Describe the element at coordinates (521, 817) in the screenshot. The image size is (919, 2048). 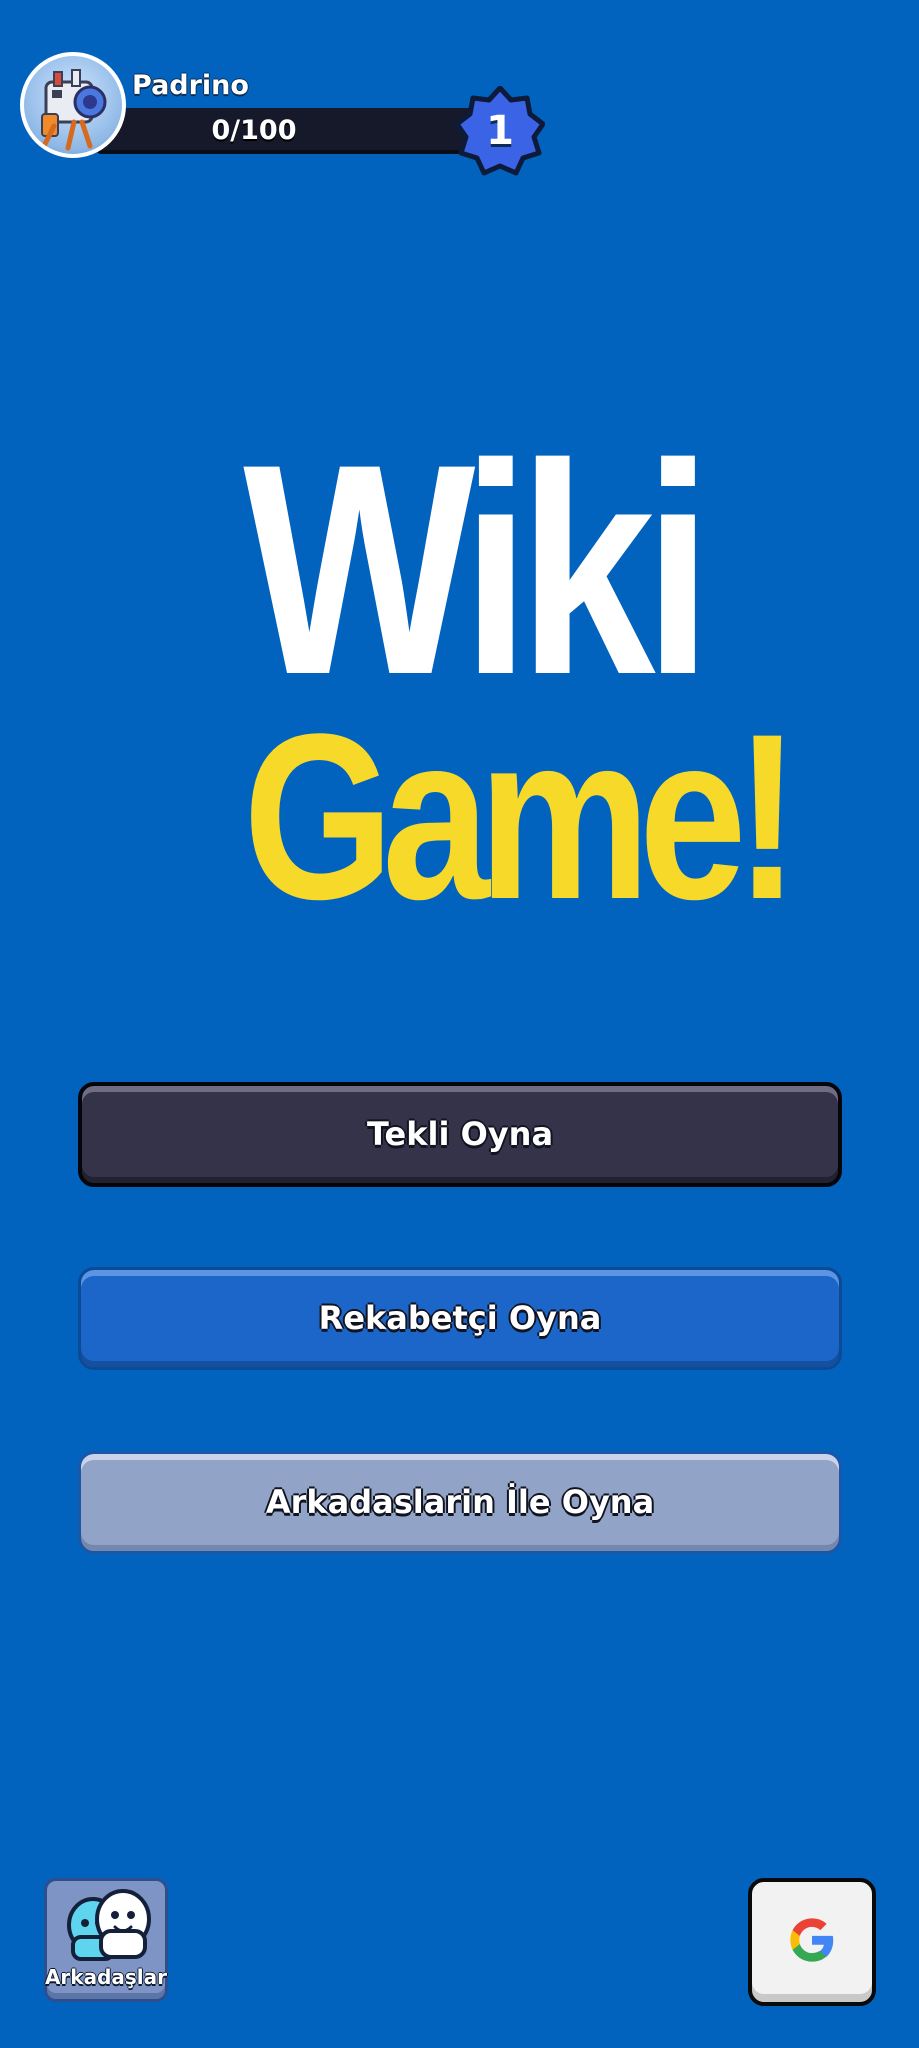
I see `logo-game: Game!` at that location.